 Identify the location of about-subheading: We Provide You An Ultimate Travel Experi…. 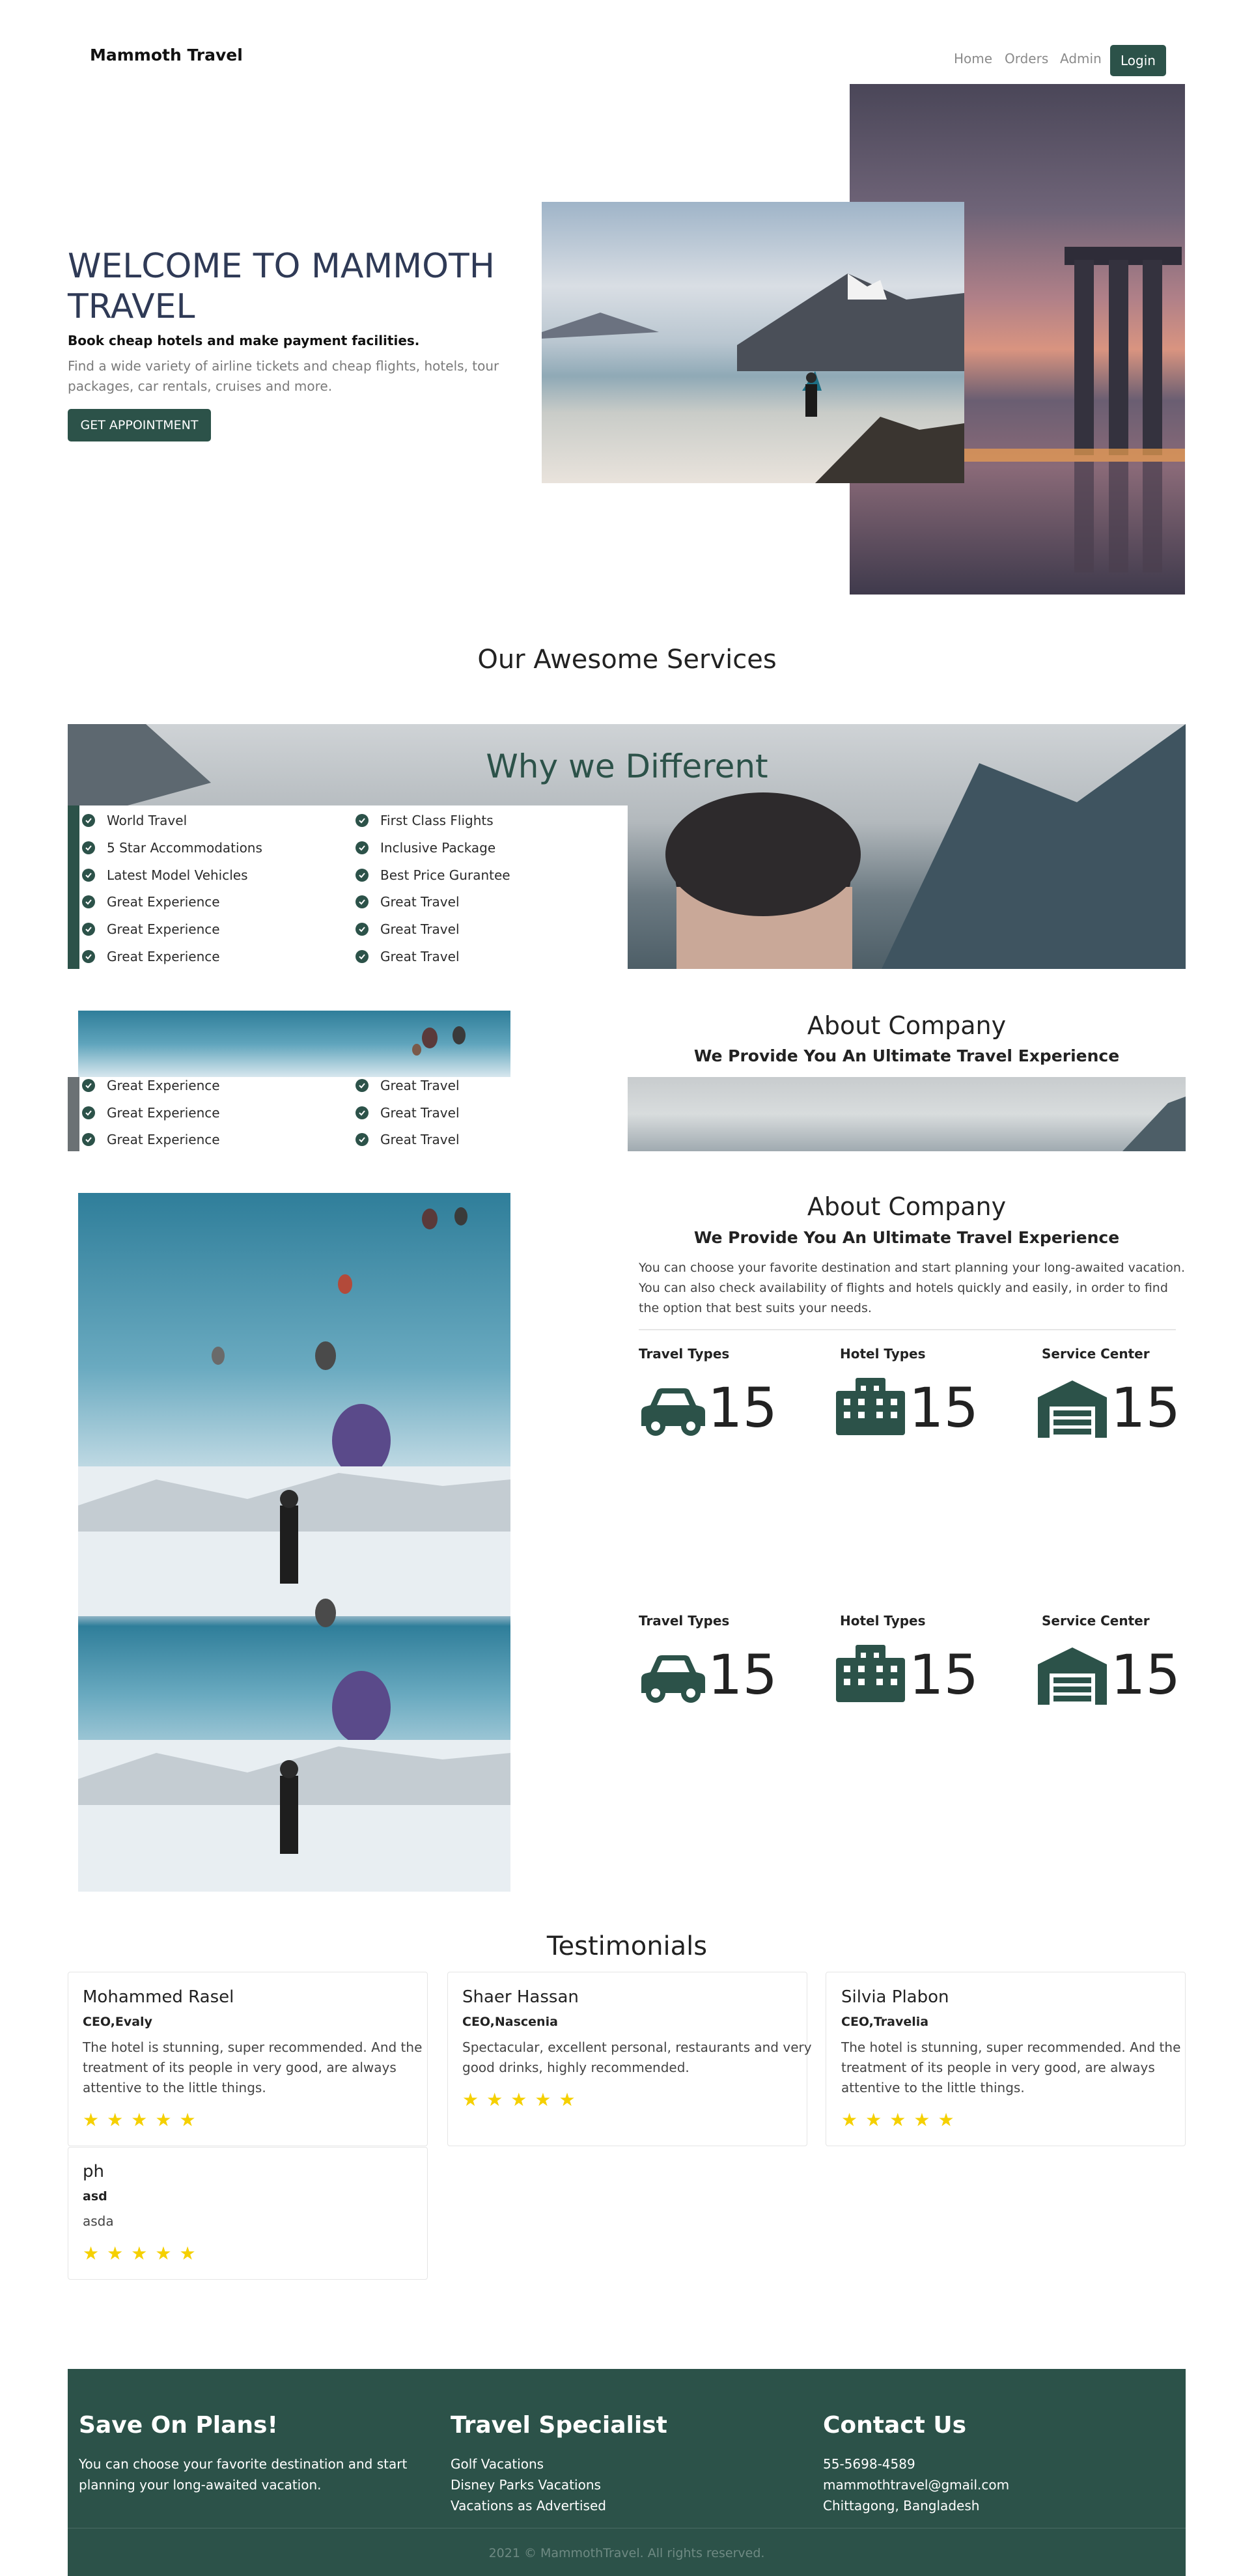
(906, 1238).